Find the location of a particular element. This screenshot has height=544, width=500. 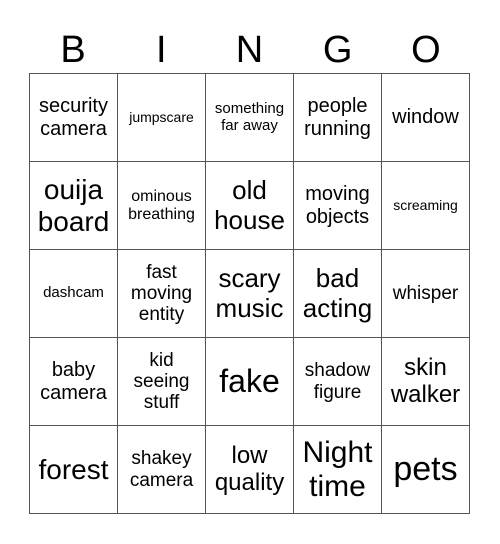

header-letter-n: N is located at coordinates (249, 50).